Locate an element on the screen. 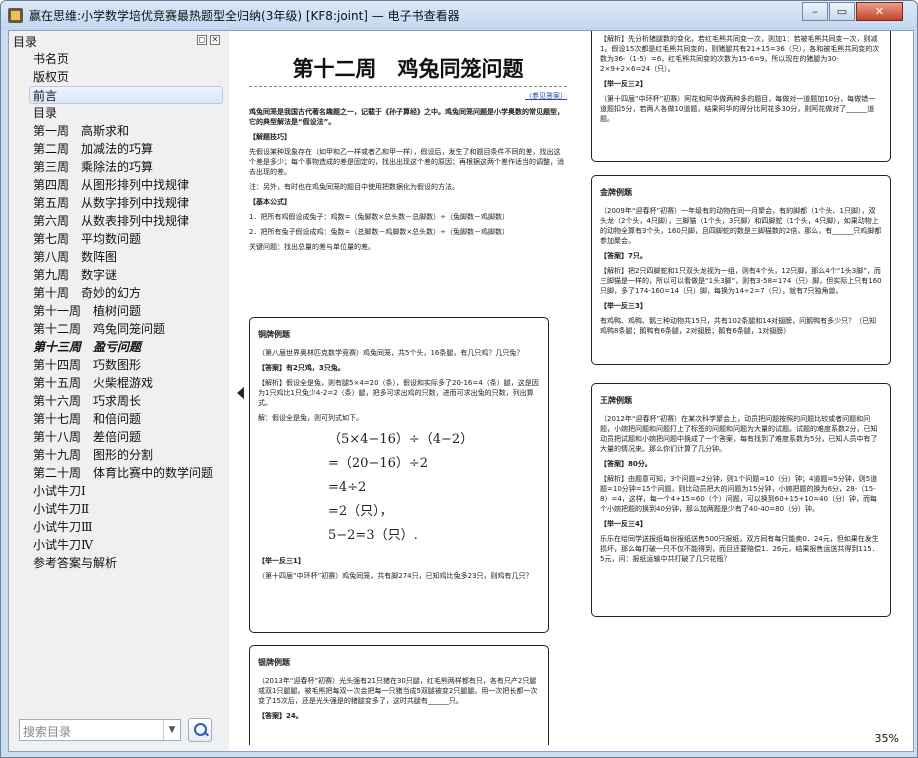 The height and width of the screenshot is (758, 918). toc-item: 第六周 从数表排列中找规律 is located at coordinates (119, 221).